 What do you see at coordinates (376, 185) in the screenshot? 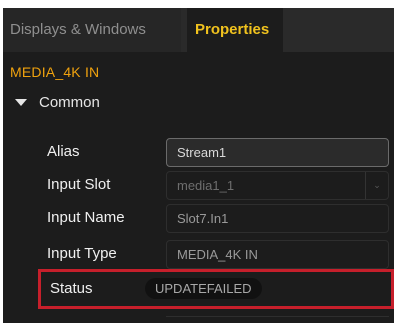
I see `chevron-down-icon: ⌄` at bounding box center [376, 185].